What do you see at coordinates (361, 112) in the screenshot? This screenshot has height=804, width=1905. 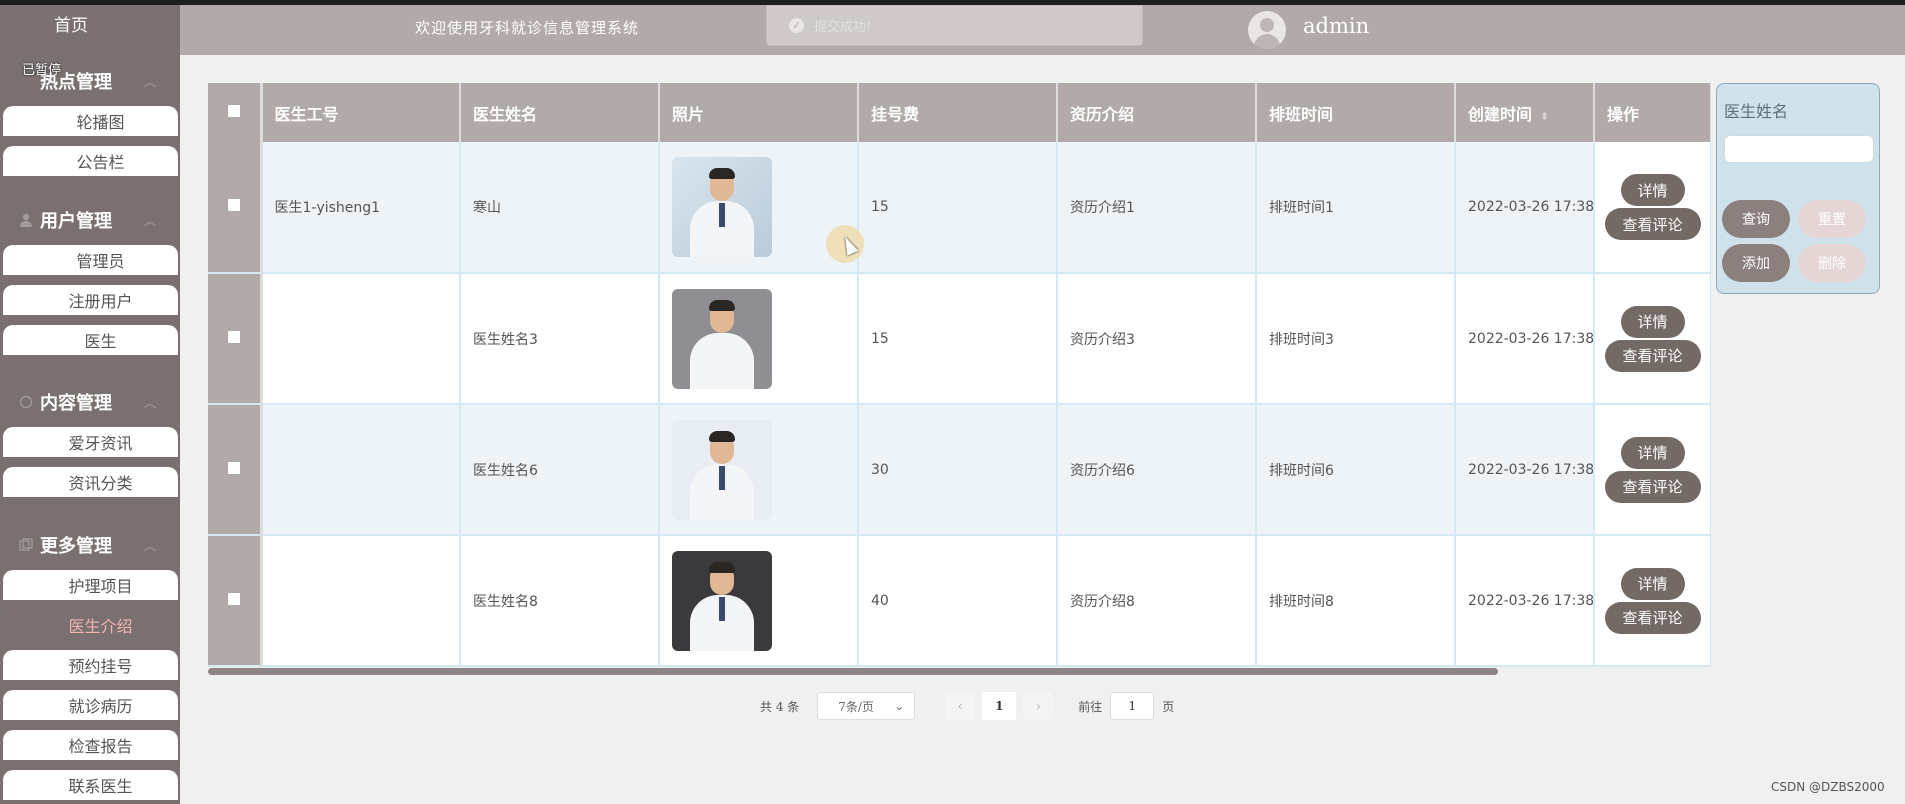 I see `column-header: 医生工号` at bounding box center [361, 112].